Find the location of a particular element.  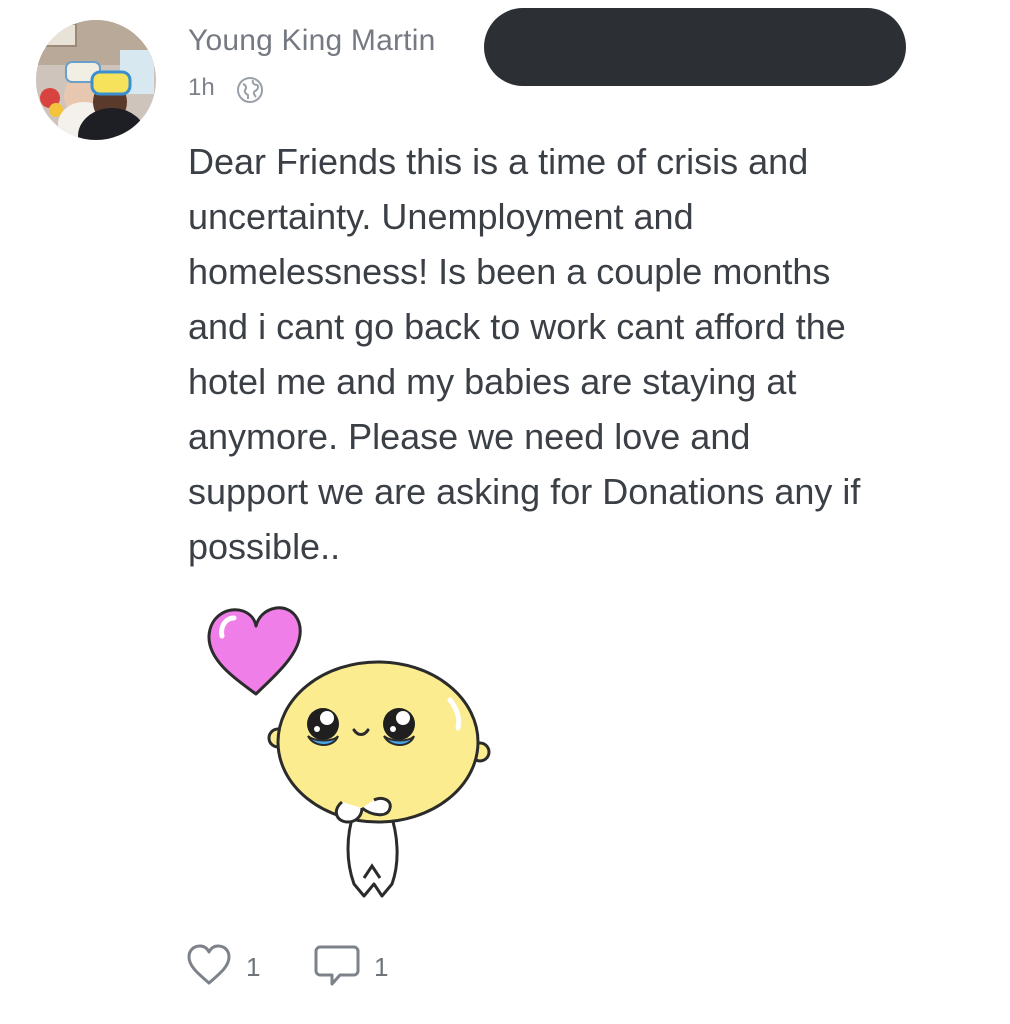

author-avatar is located at coordinates (96, 80).